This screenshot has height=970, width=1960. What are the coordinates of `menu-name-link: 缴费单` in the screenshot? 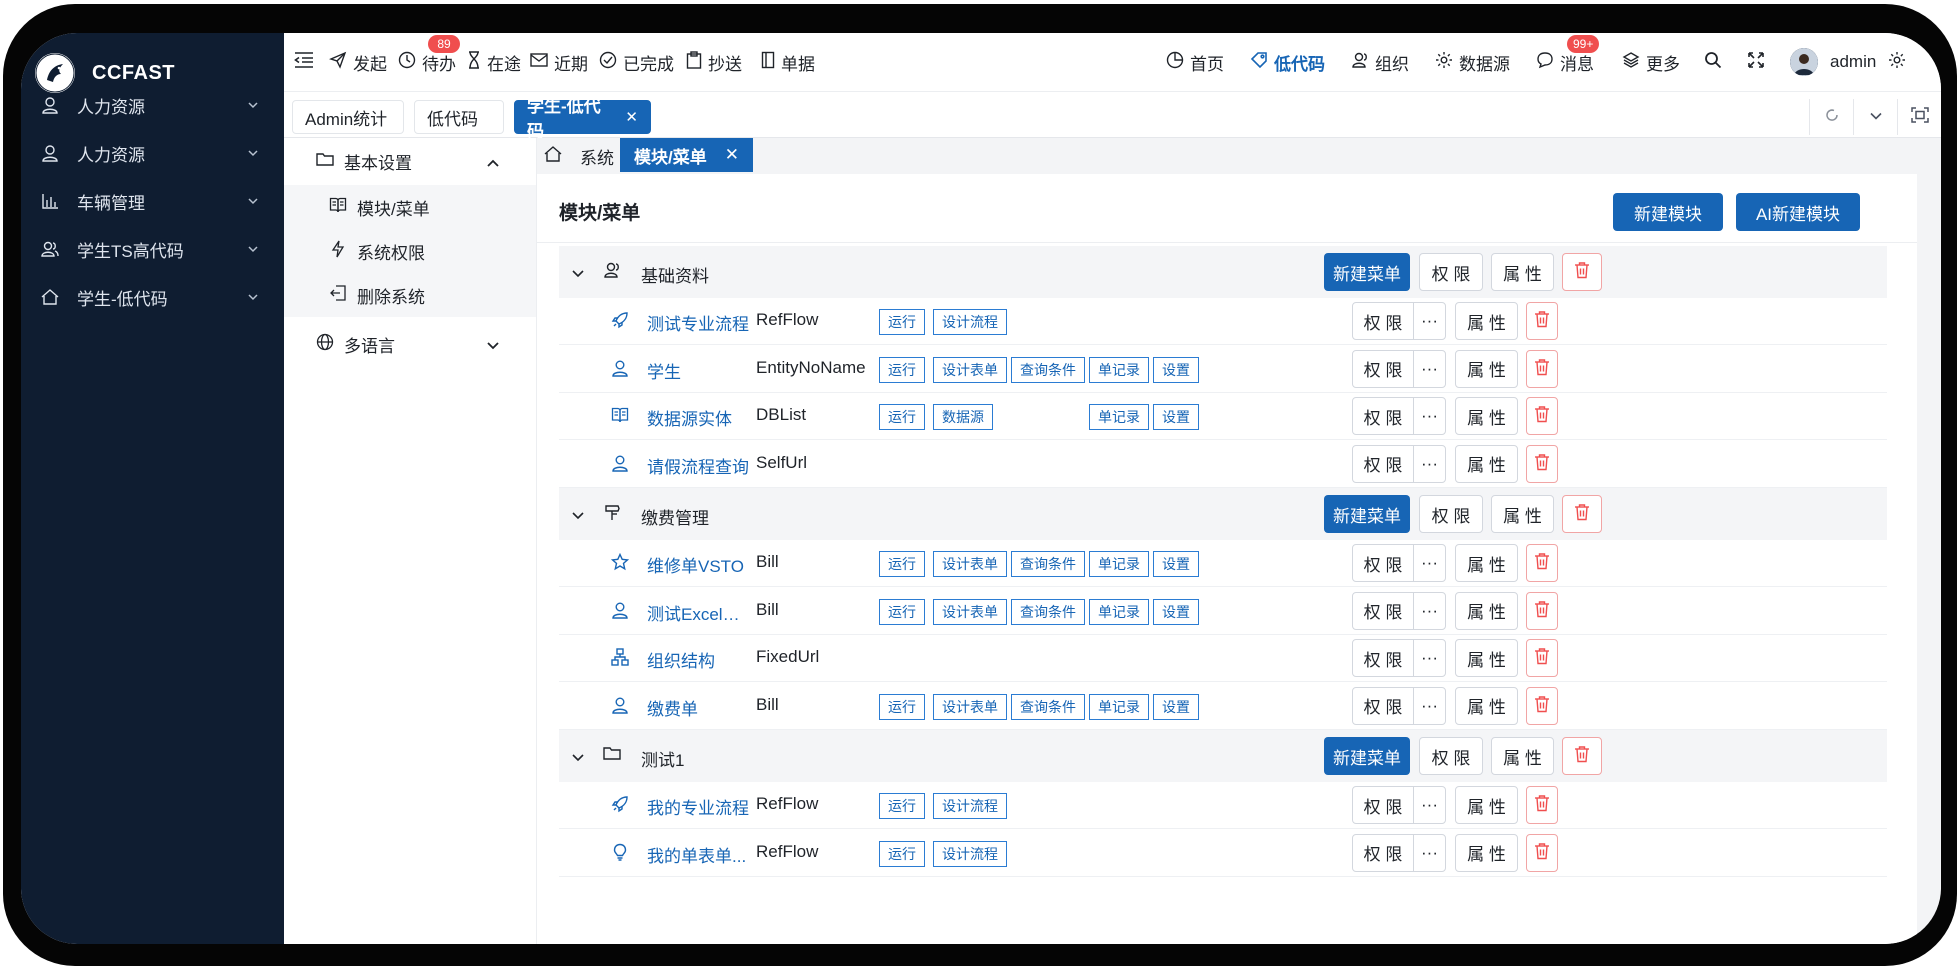 It's located at (699, 707).